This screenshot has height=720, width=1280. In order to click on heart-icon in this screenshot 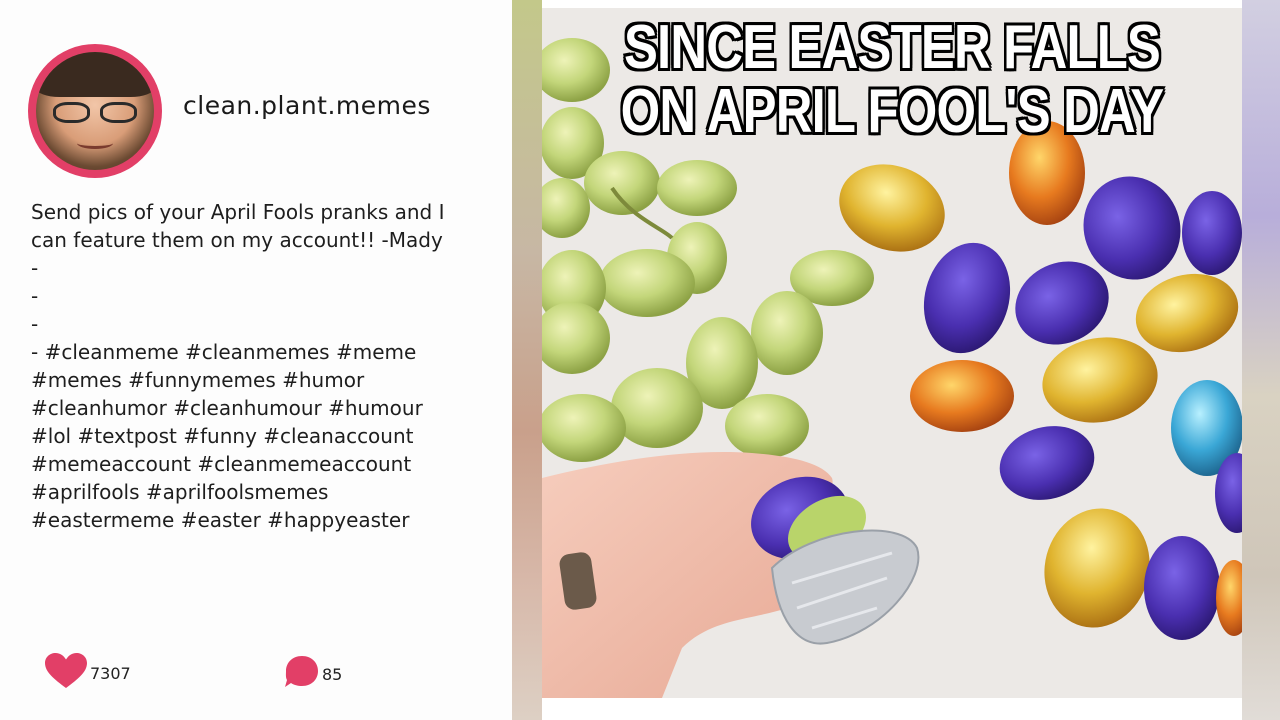, I will do `click(66, 671)`.